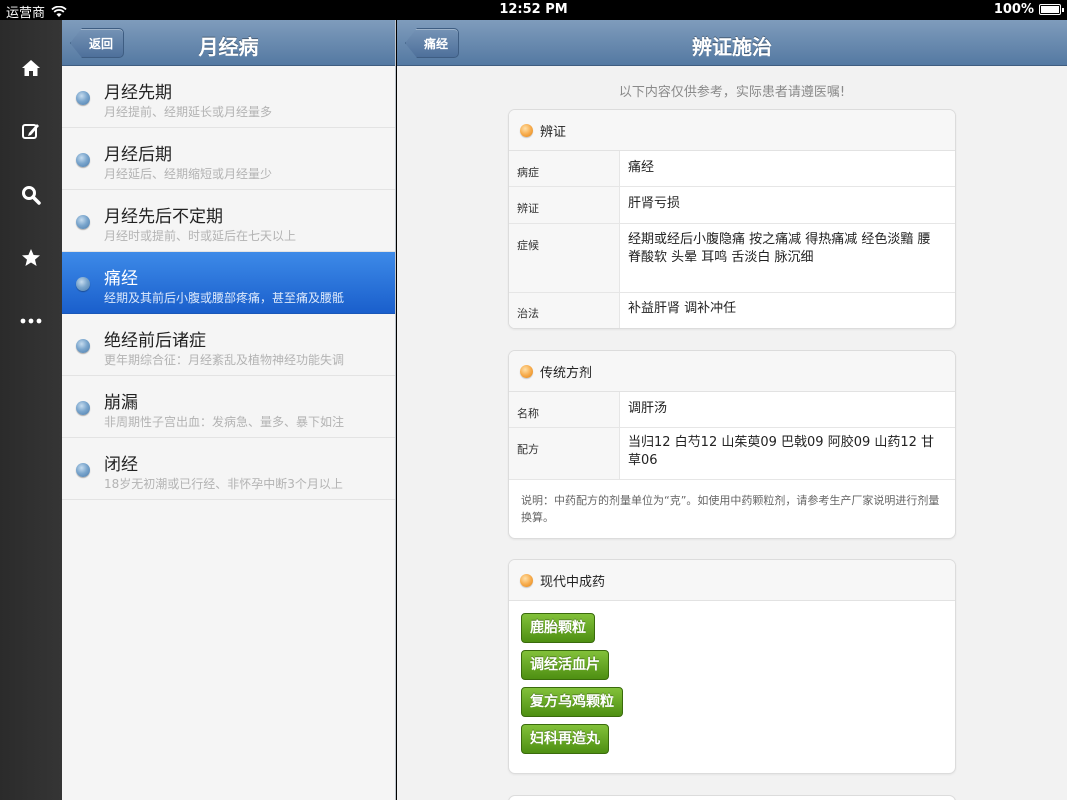 This screenshot has height=800, width=1067. What do you see at coordinates (564, 409) in the screenshot?
I see `kv-key: 名称` at bounding box center [564, 409].